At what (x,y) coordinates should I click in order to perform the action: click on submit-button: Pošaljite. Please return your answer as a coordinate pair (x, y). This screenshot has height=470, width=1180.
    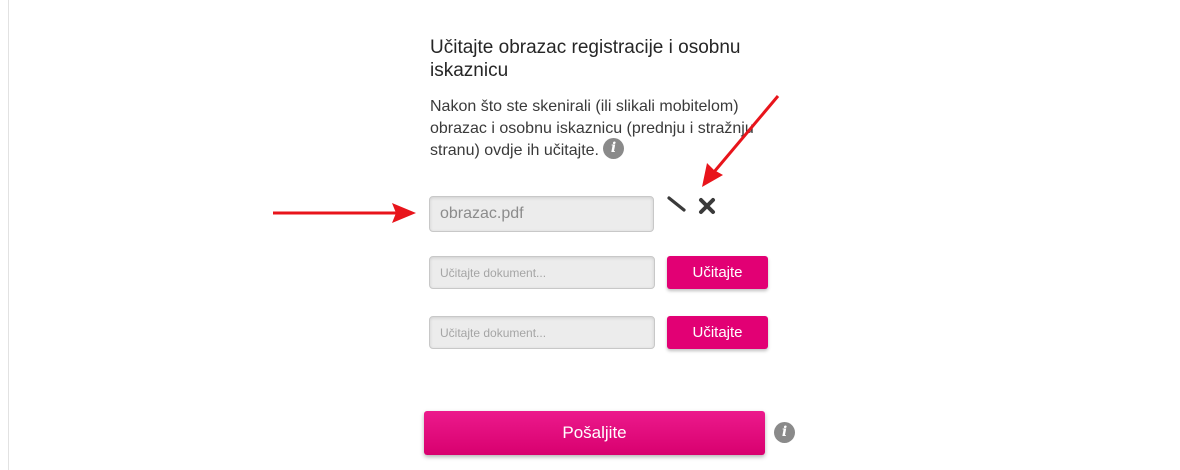
    Looking at the image, I should click on (594, 433).